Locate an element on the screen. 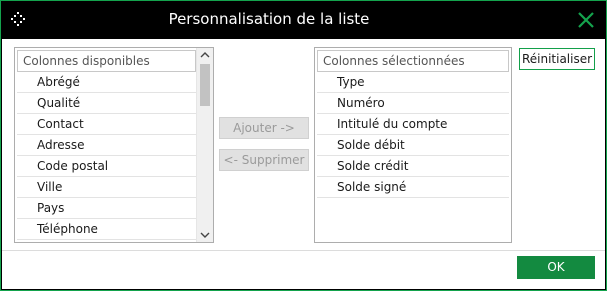  list-item: Code postal is located at coordinates (106, 166).